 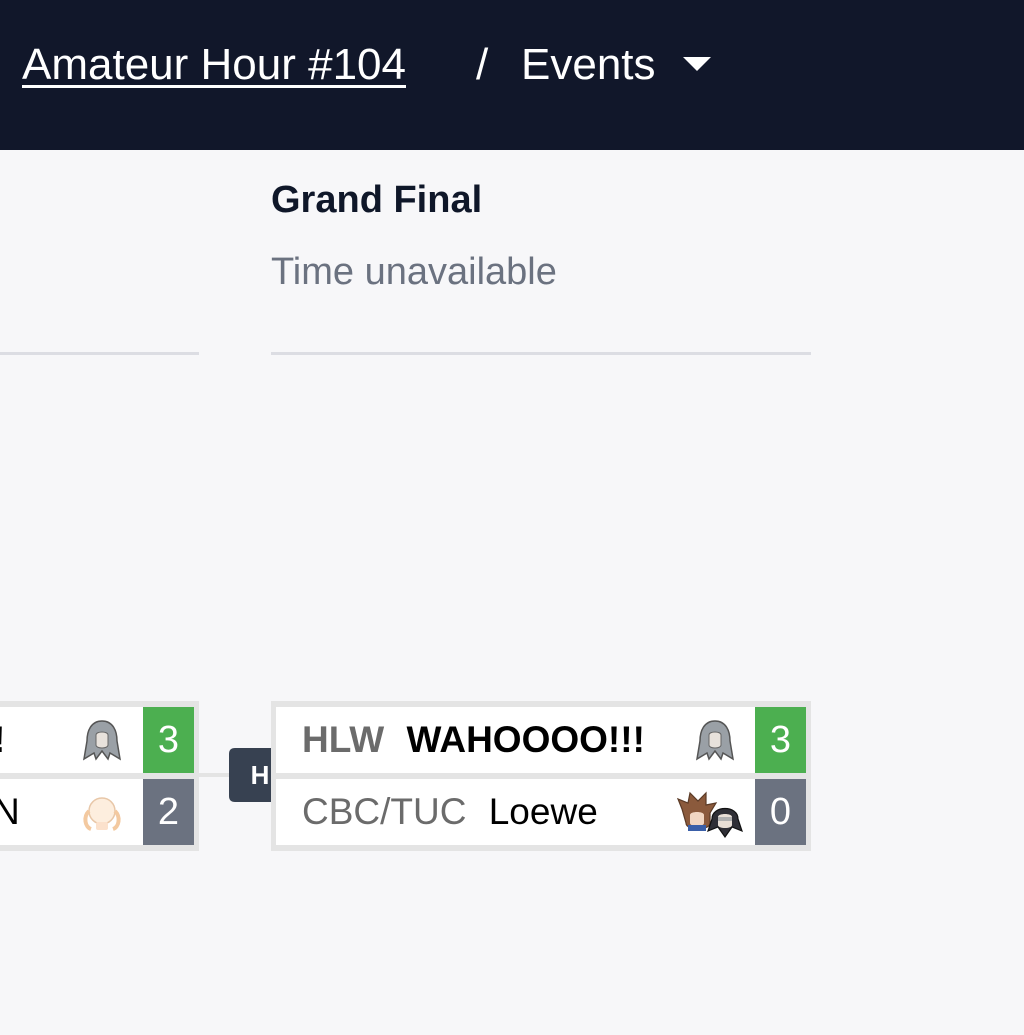 I want to click on joker-icon, so click(x=725, y=823).